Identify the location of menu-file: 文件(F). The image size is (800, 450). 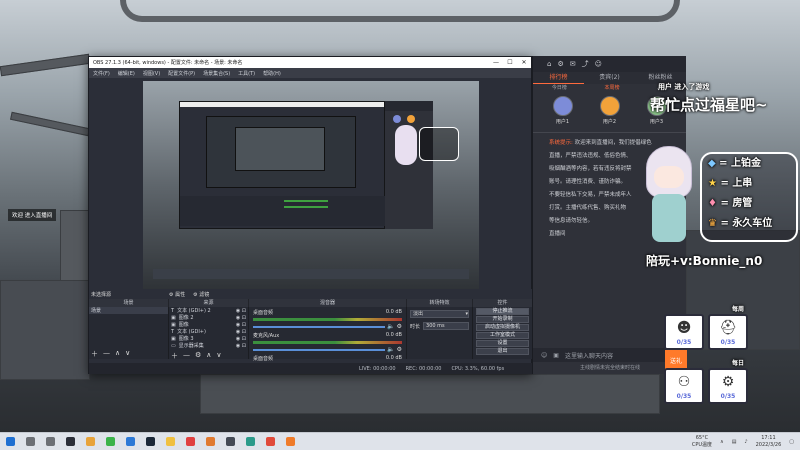
(101, 73).